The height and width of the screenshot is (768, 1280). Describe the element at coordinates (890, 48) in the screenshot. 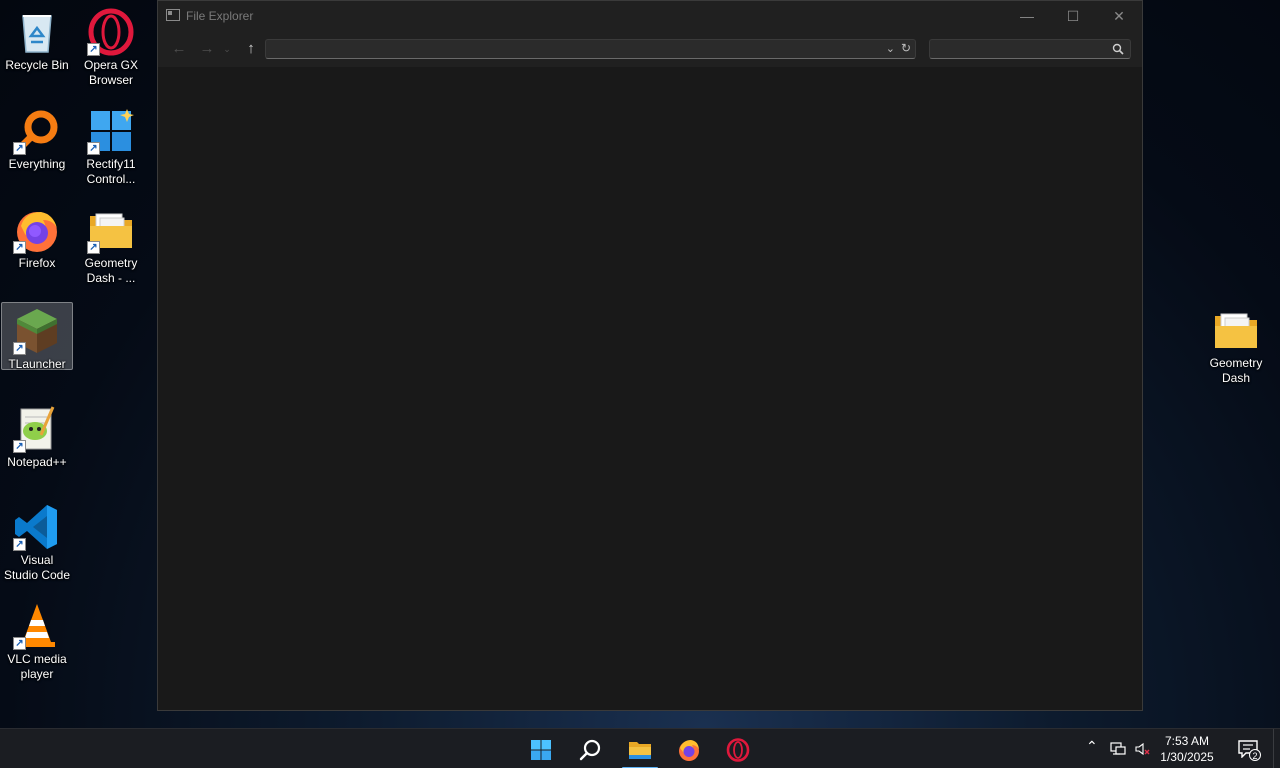

I see `address-dropdown-icon: ⌄` at that location.